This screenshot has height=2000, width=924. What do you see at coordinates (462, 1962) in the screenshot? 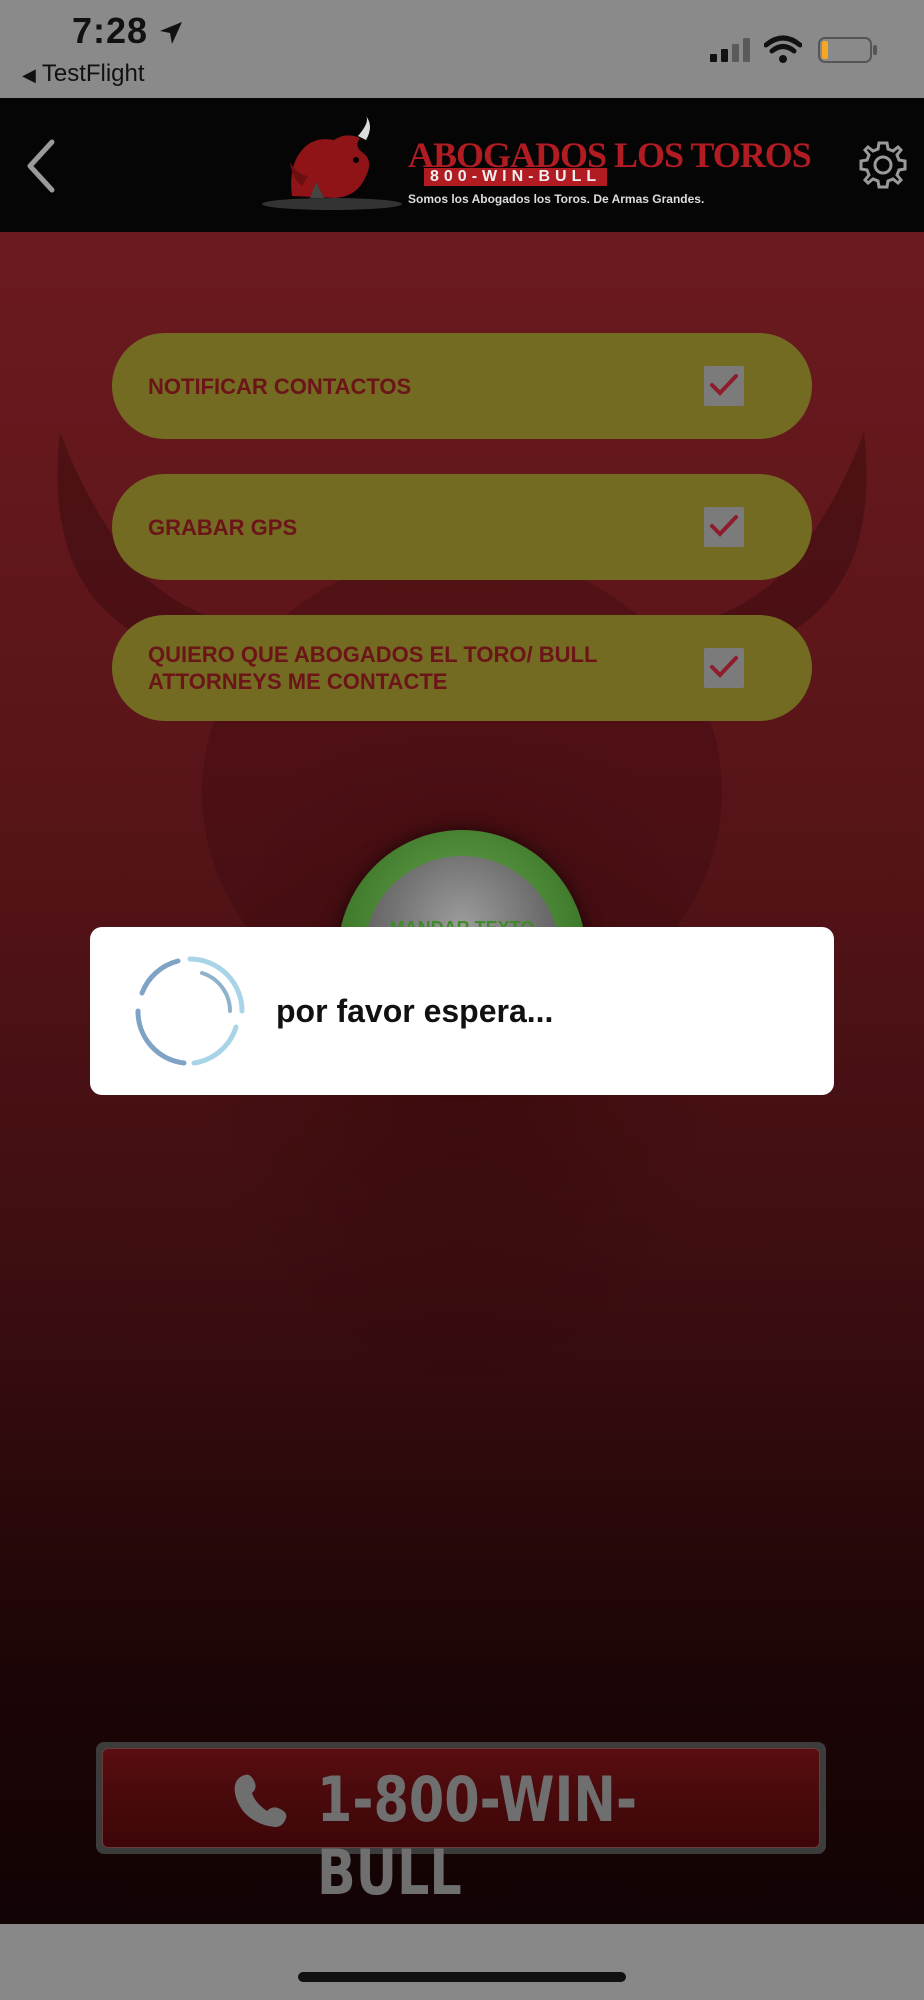
I see `home-indicator-area` at bounding box center [462, 1962].